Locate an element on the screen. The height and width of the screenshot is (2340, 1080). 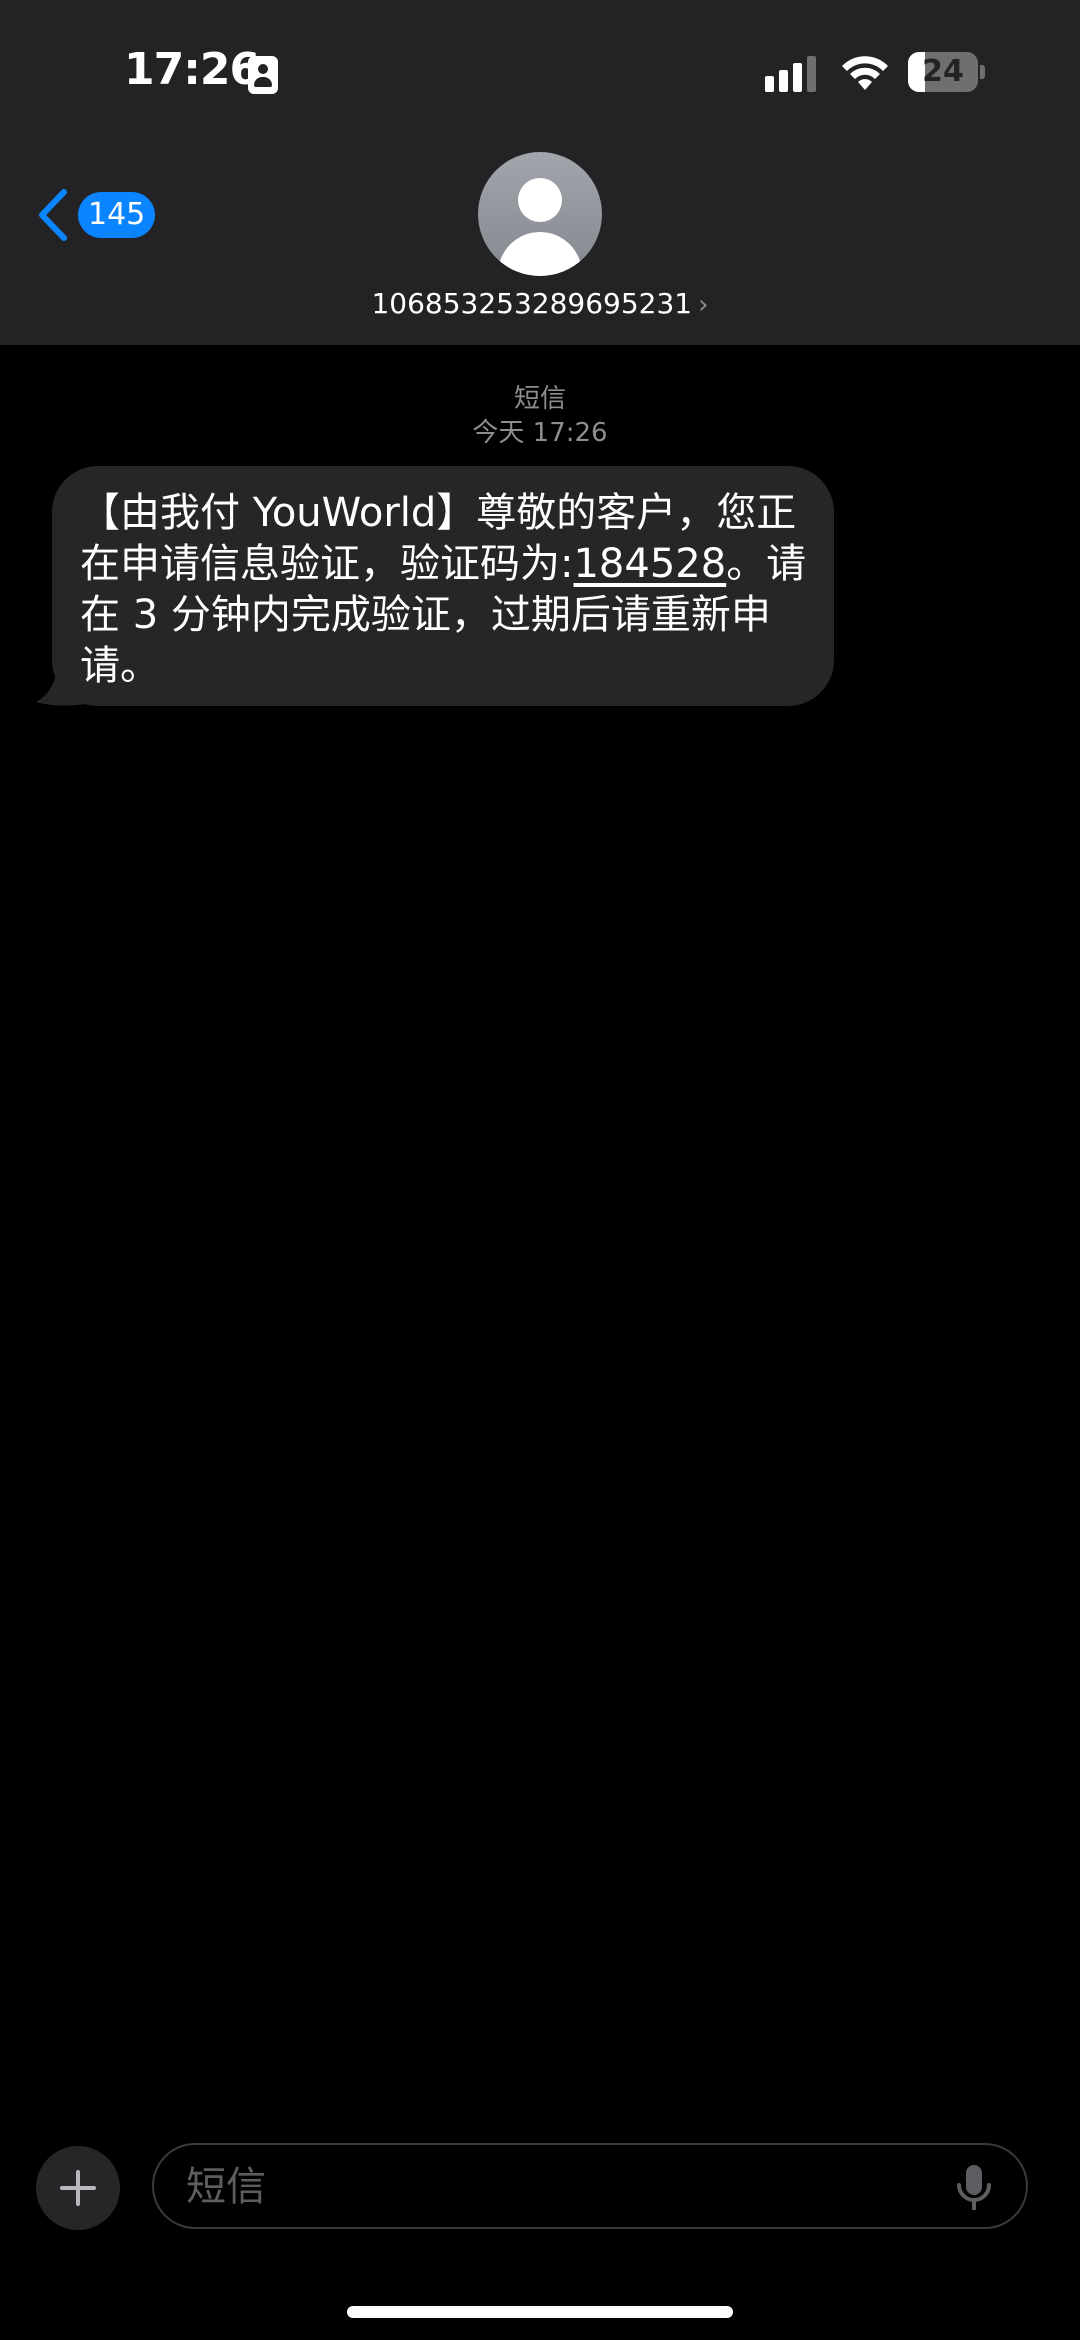
home-indicator is located at coordinates (540, 2312).